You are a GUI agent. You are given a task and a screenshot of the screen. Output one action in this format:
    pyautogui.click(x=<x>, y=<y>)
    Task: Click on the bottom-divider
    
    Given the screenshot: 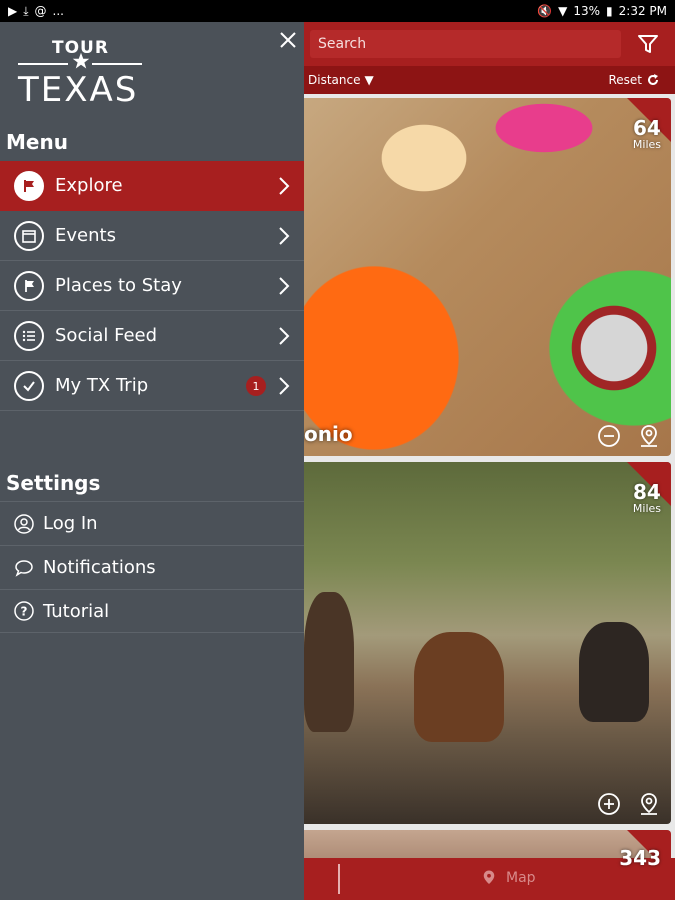 What is the action you would take?
    pyautogui.click(x=339, y=879)
    